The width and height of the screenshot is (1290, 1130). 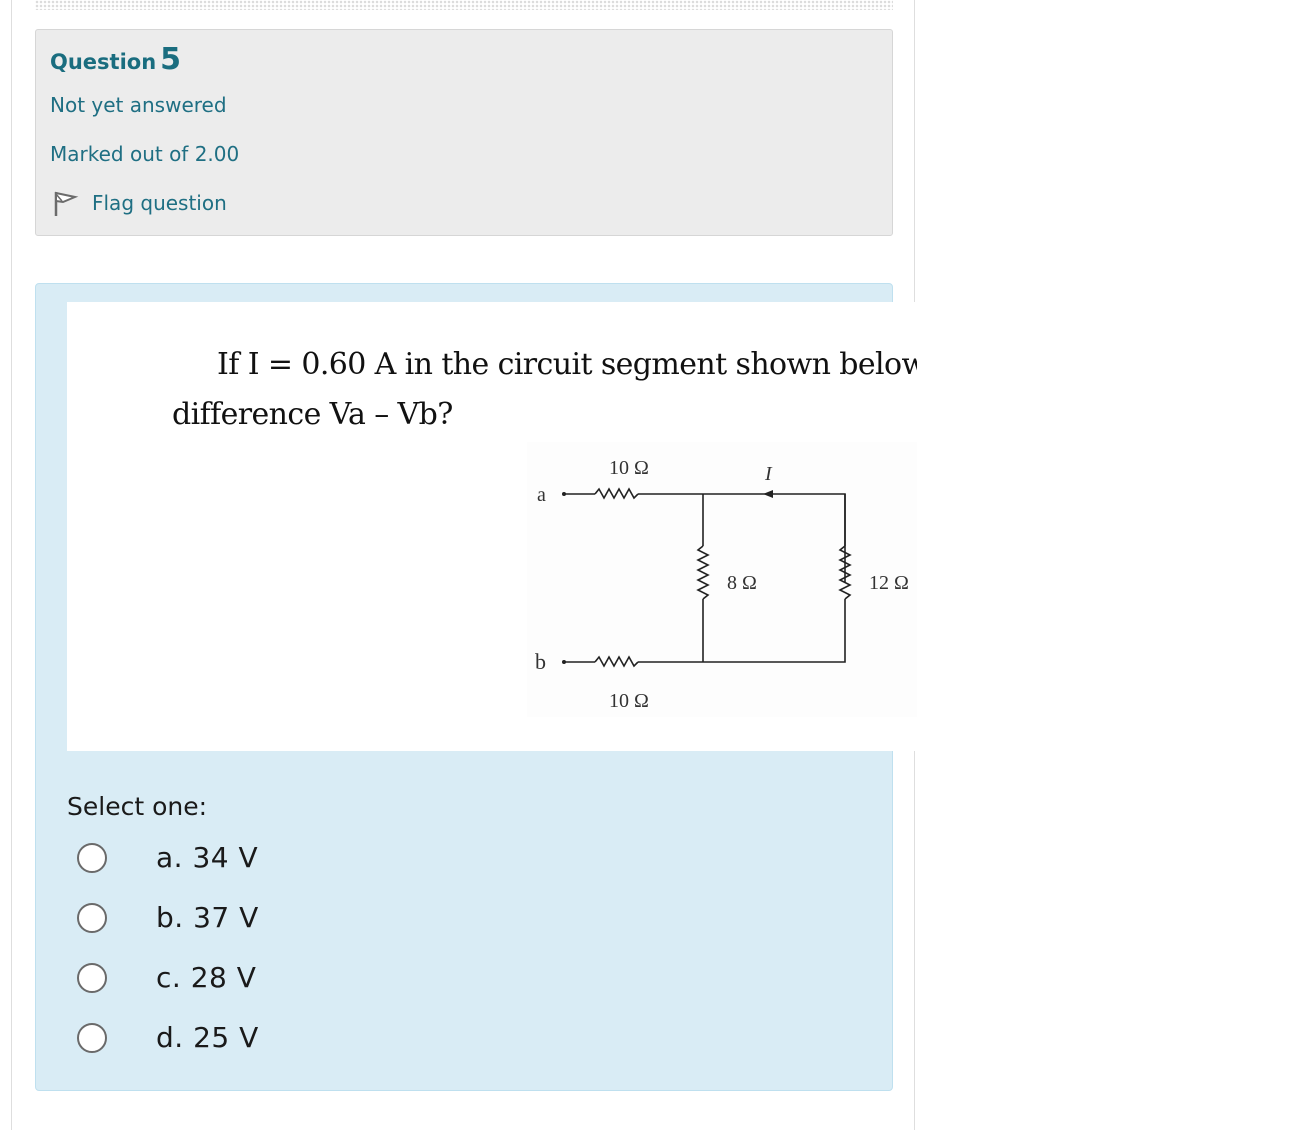 I want to click on option-d-label: d. 25 V, so click(x=207, y=1037).